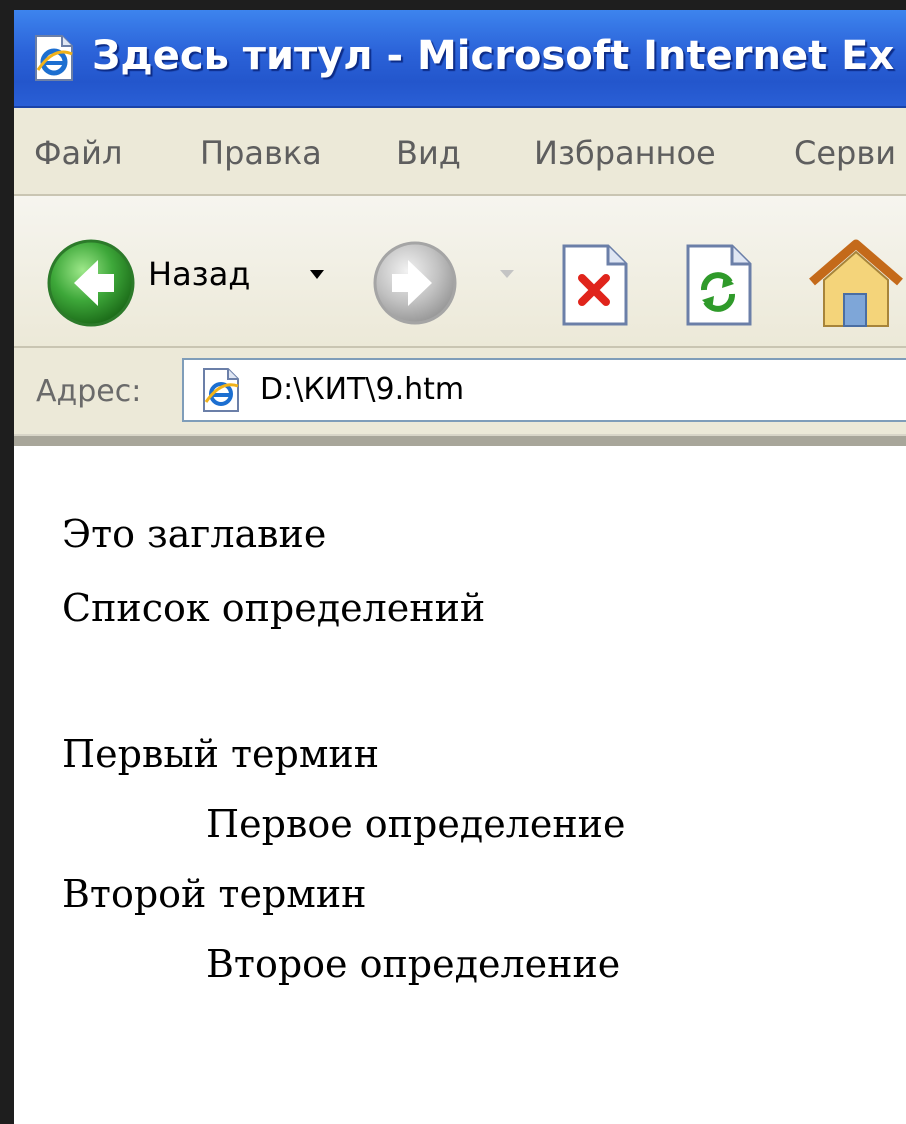 Image resolution: width=906 pixels, height=1124 pixels. Describe the element at coordinates (362, 389) in the screenshot. I see `address-value: D:\КИТ\9.htm` at that location.